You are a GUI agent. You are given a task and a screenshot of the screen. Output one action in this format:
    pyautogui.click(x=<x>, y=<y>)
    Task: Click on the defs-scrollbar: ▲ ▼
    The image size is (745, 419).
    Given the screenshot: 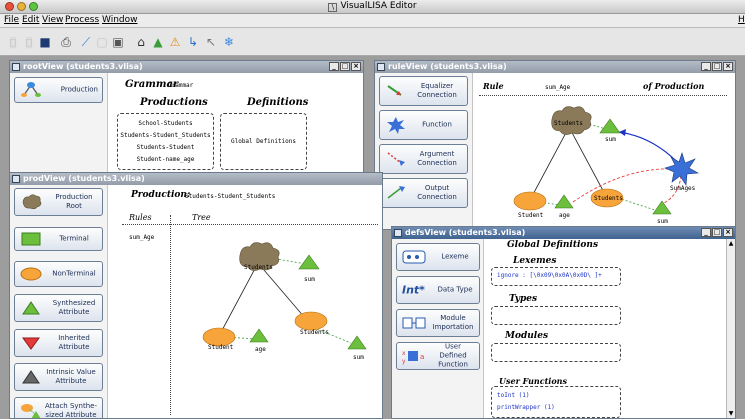 What is the action you would take?
    pyautogui.click(x=730, y=328)
    